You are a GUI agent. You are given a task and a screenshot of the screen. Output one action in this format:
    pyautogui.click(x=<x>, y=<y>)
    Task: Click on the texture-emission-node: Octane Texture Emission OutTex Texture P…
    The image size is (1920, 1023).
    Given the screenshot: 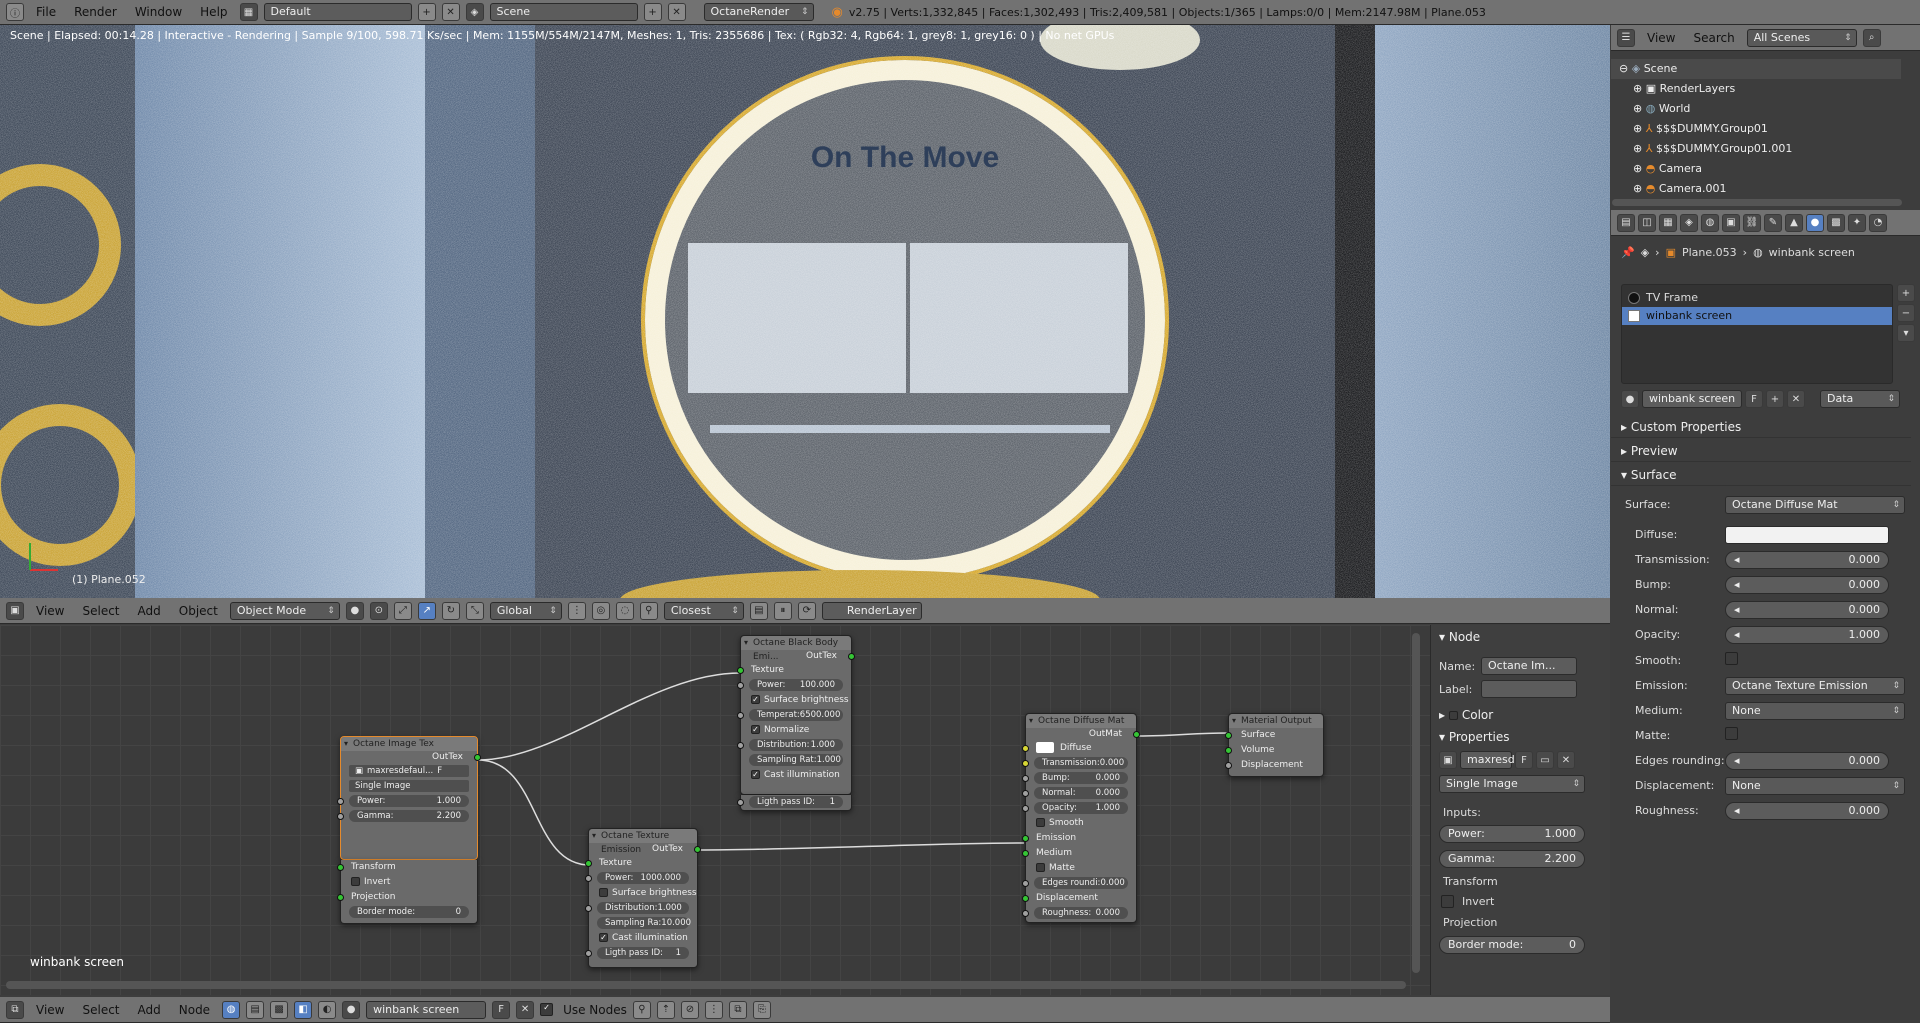 What is the action you would take?
    pyautogui.click(x=643, y=898)
    